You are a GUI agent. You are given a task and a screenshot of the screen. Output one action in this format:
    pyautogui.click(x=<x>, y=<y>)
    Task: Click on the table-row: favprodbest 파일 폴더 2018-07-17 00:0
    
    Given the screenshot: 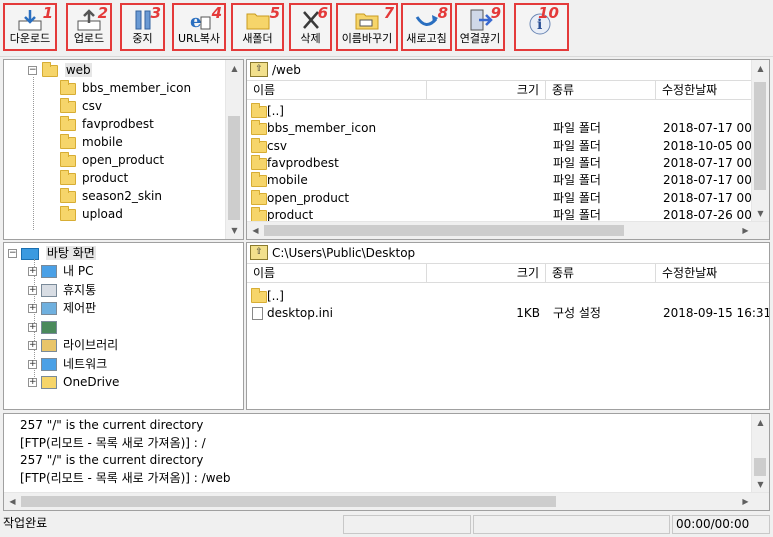 What is the action you would take?
    pyautogui.click(x=505, y=163)
    